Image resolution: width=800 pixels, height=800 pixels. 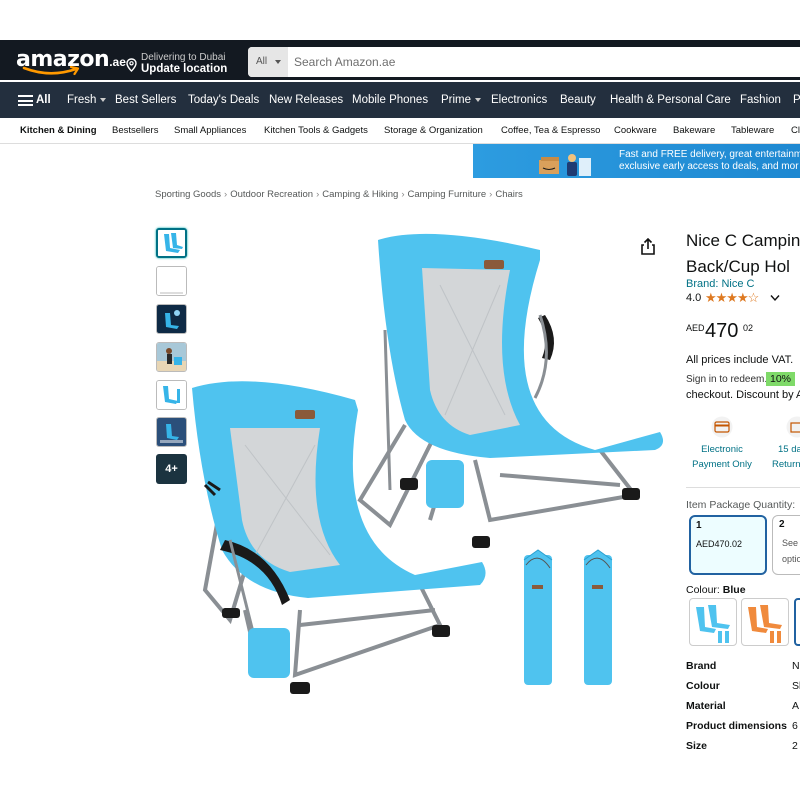 I want to click on breadcrumb-item: Camping & Hiking, so click(x=360, y=194).